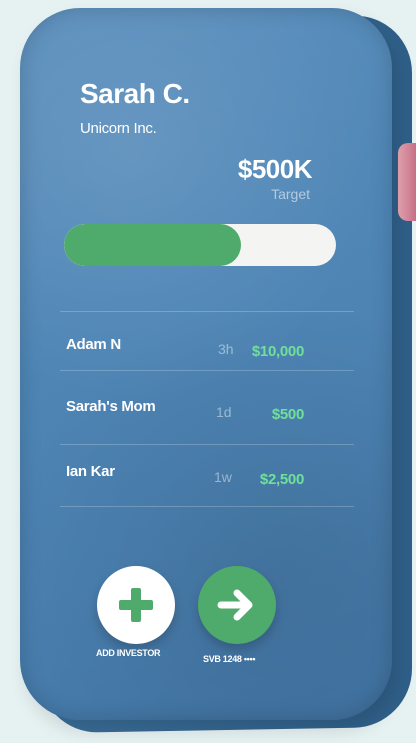  I want to click on plus-icon, so click(136, 605).